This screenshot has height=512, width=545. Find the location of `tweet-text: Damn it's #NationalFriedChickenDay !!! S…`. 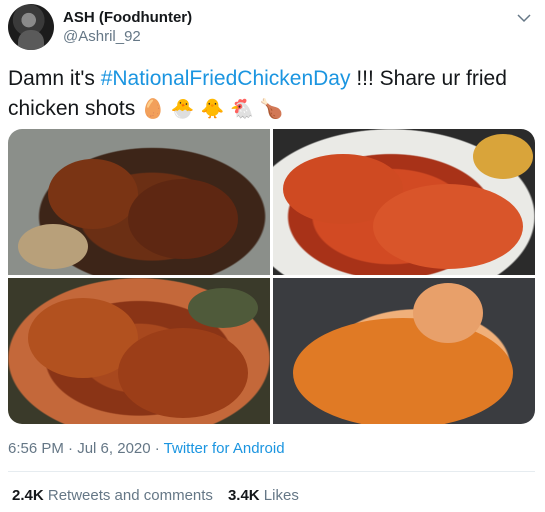

tweet-text: Damn it's #NationalFriedChickenDay !!! S… is located at coordinates (268, 94).